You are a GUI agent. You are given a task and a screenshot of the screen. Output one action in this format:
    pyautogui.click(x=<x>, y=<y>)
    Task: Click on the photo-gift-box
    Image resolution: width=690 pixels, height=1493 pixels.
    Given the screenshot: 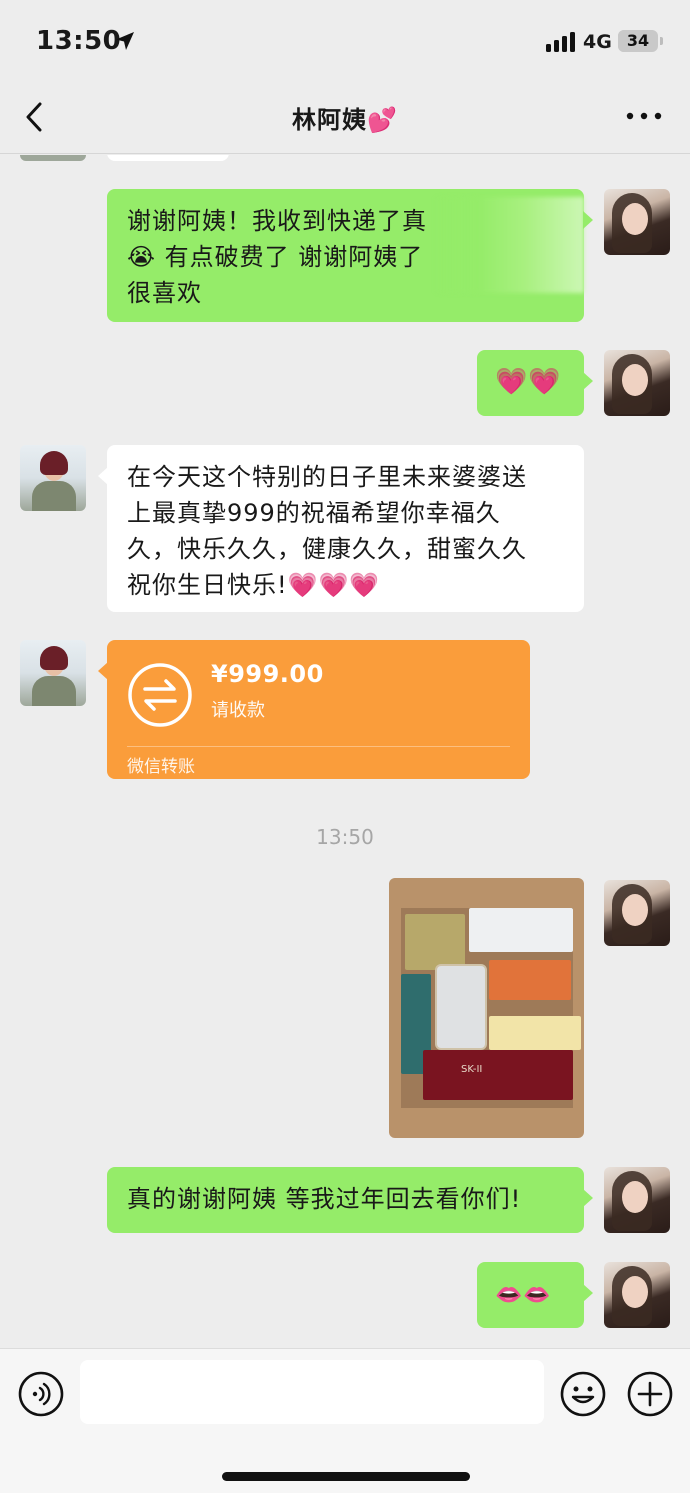 What is the action you would take?
    pyautogui.click(x=435, y=942)
    